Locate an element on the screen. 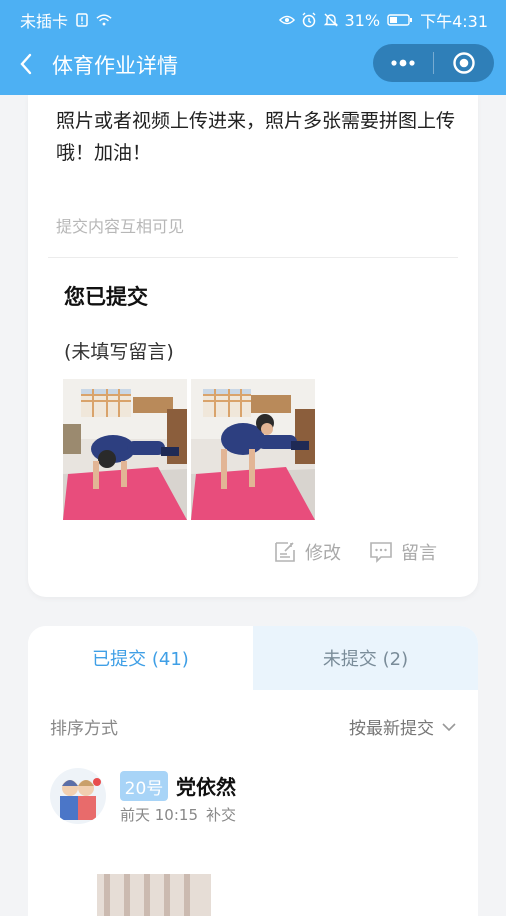  chevron-down-icon is located at coordinates (449, 726).